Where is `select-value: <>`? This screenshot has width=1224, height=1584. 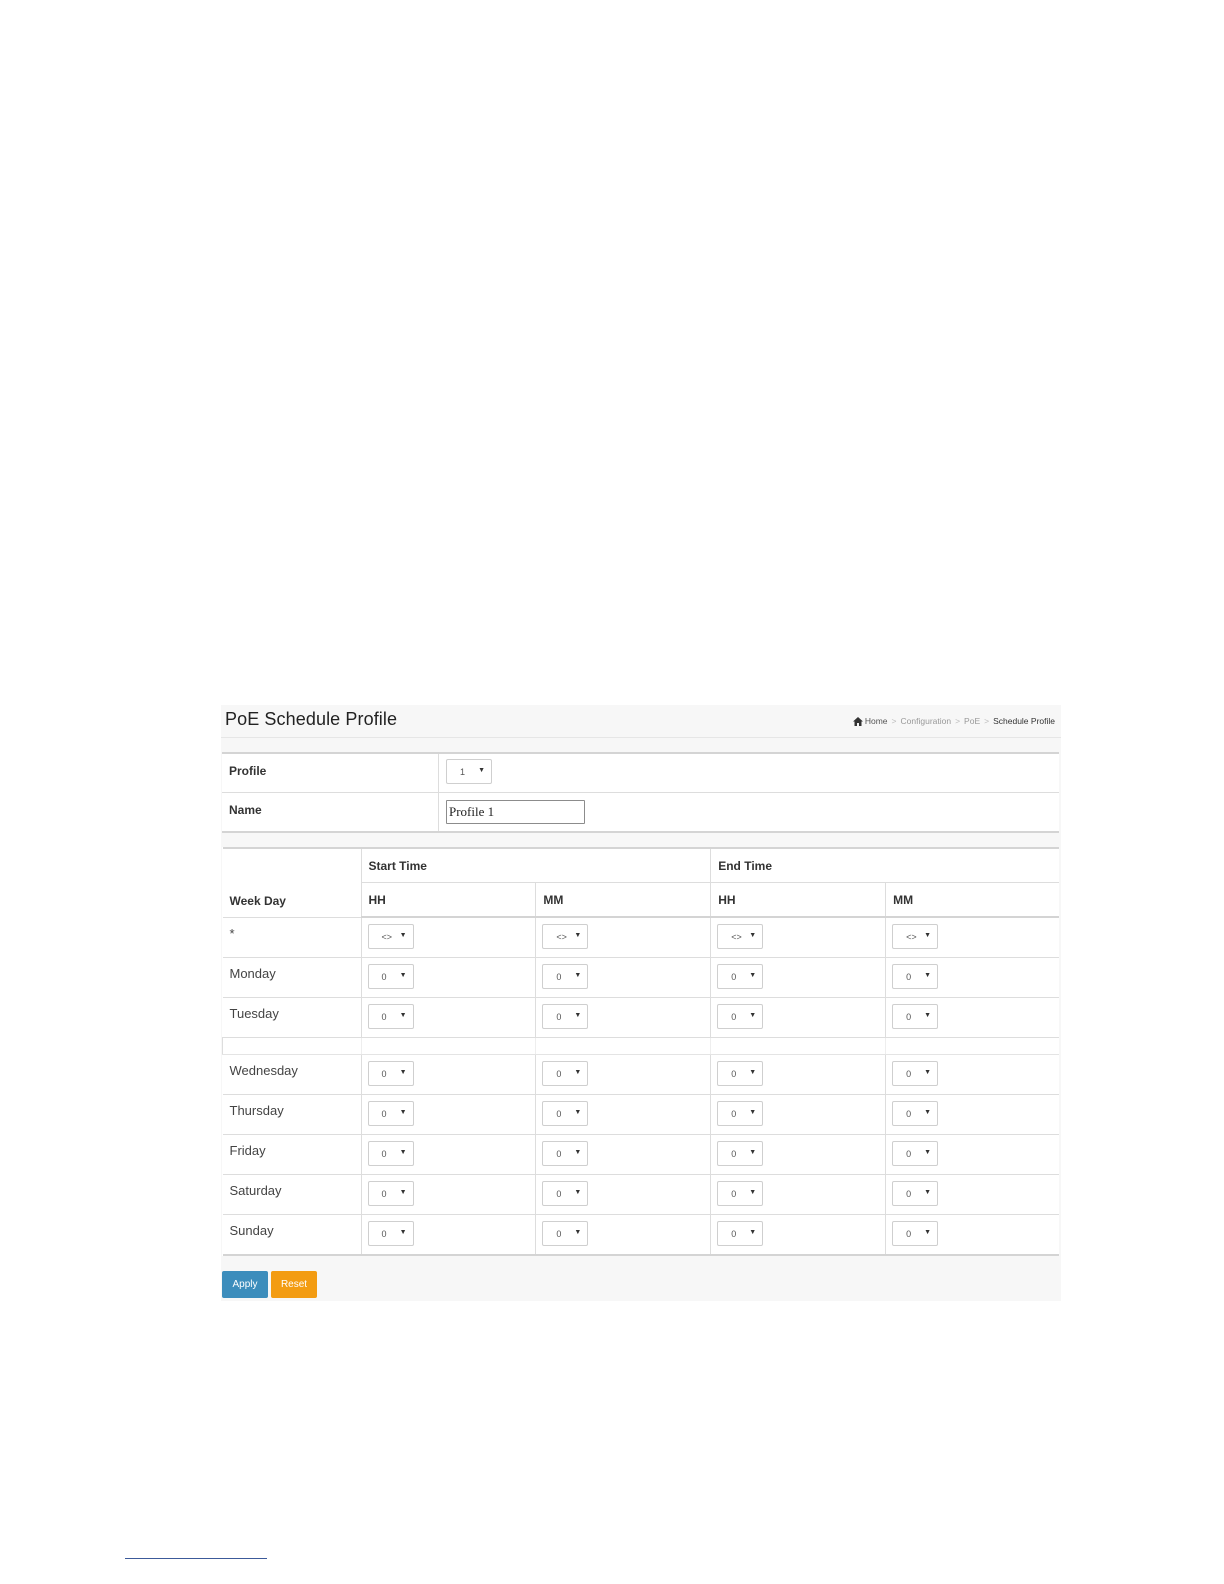
select-value: <> is located at coordinates (736, 936).